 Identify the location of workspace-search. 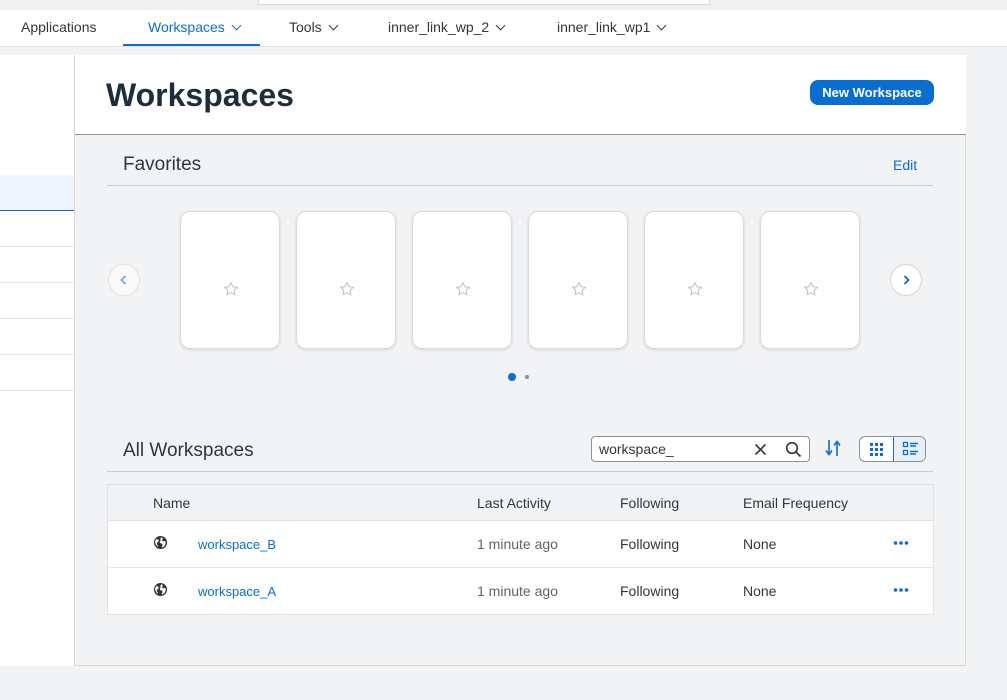
(700, 449).